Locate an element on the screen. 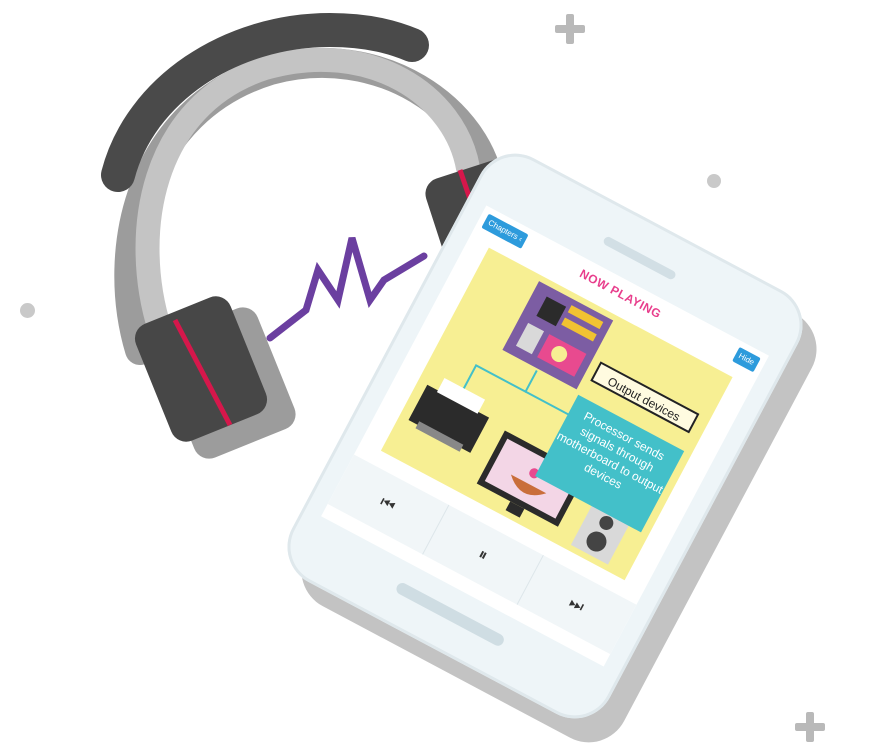 This screenshot has height=756, width=882. pause-icon: ⏸ is located at coordinates (483, 554).